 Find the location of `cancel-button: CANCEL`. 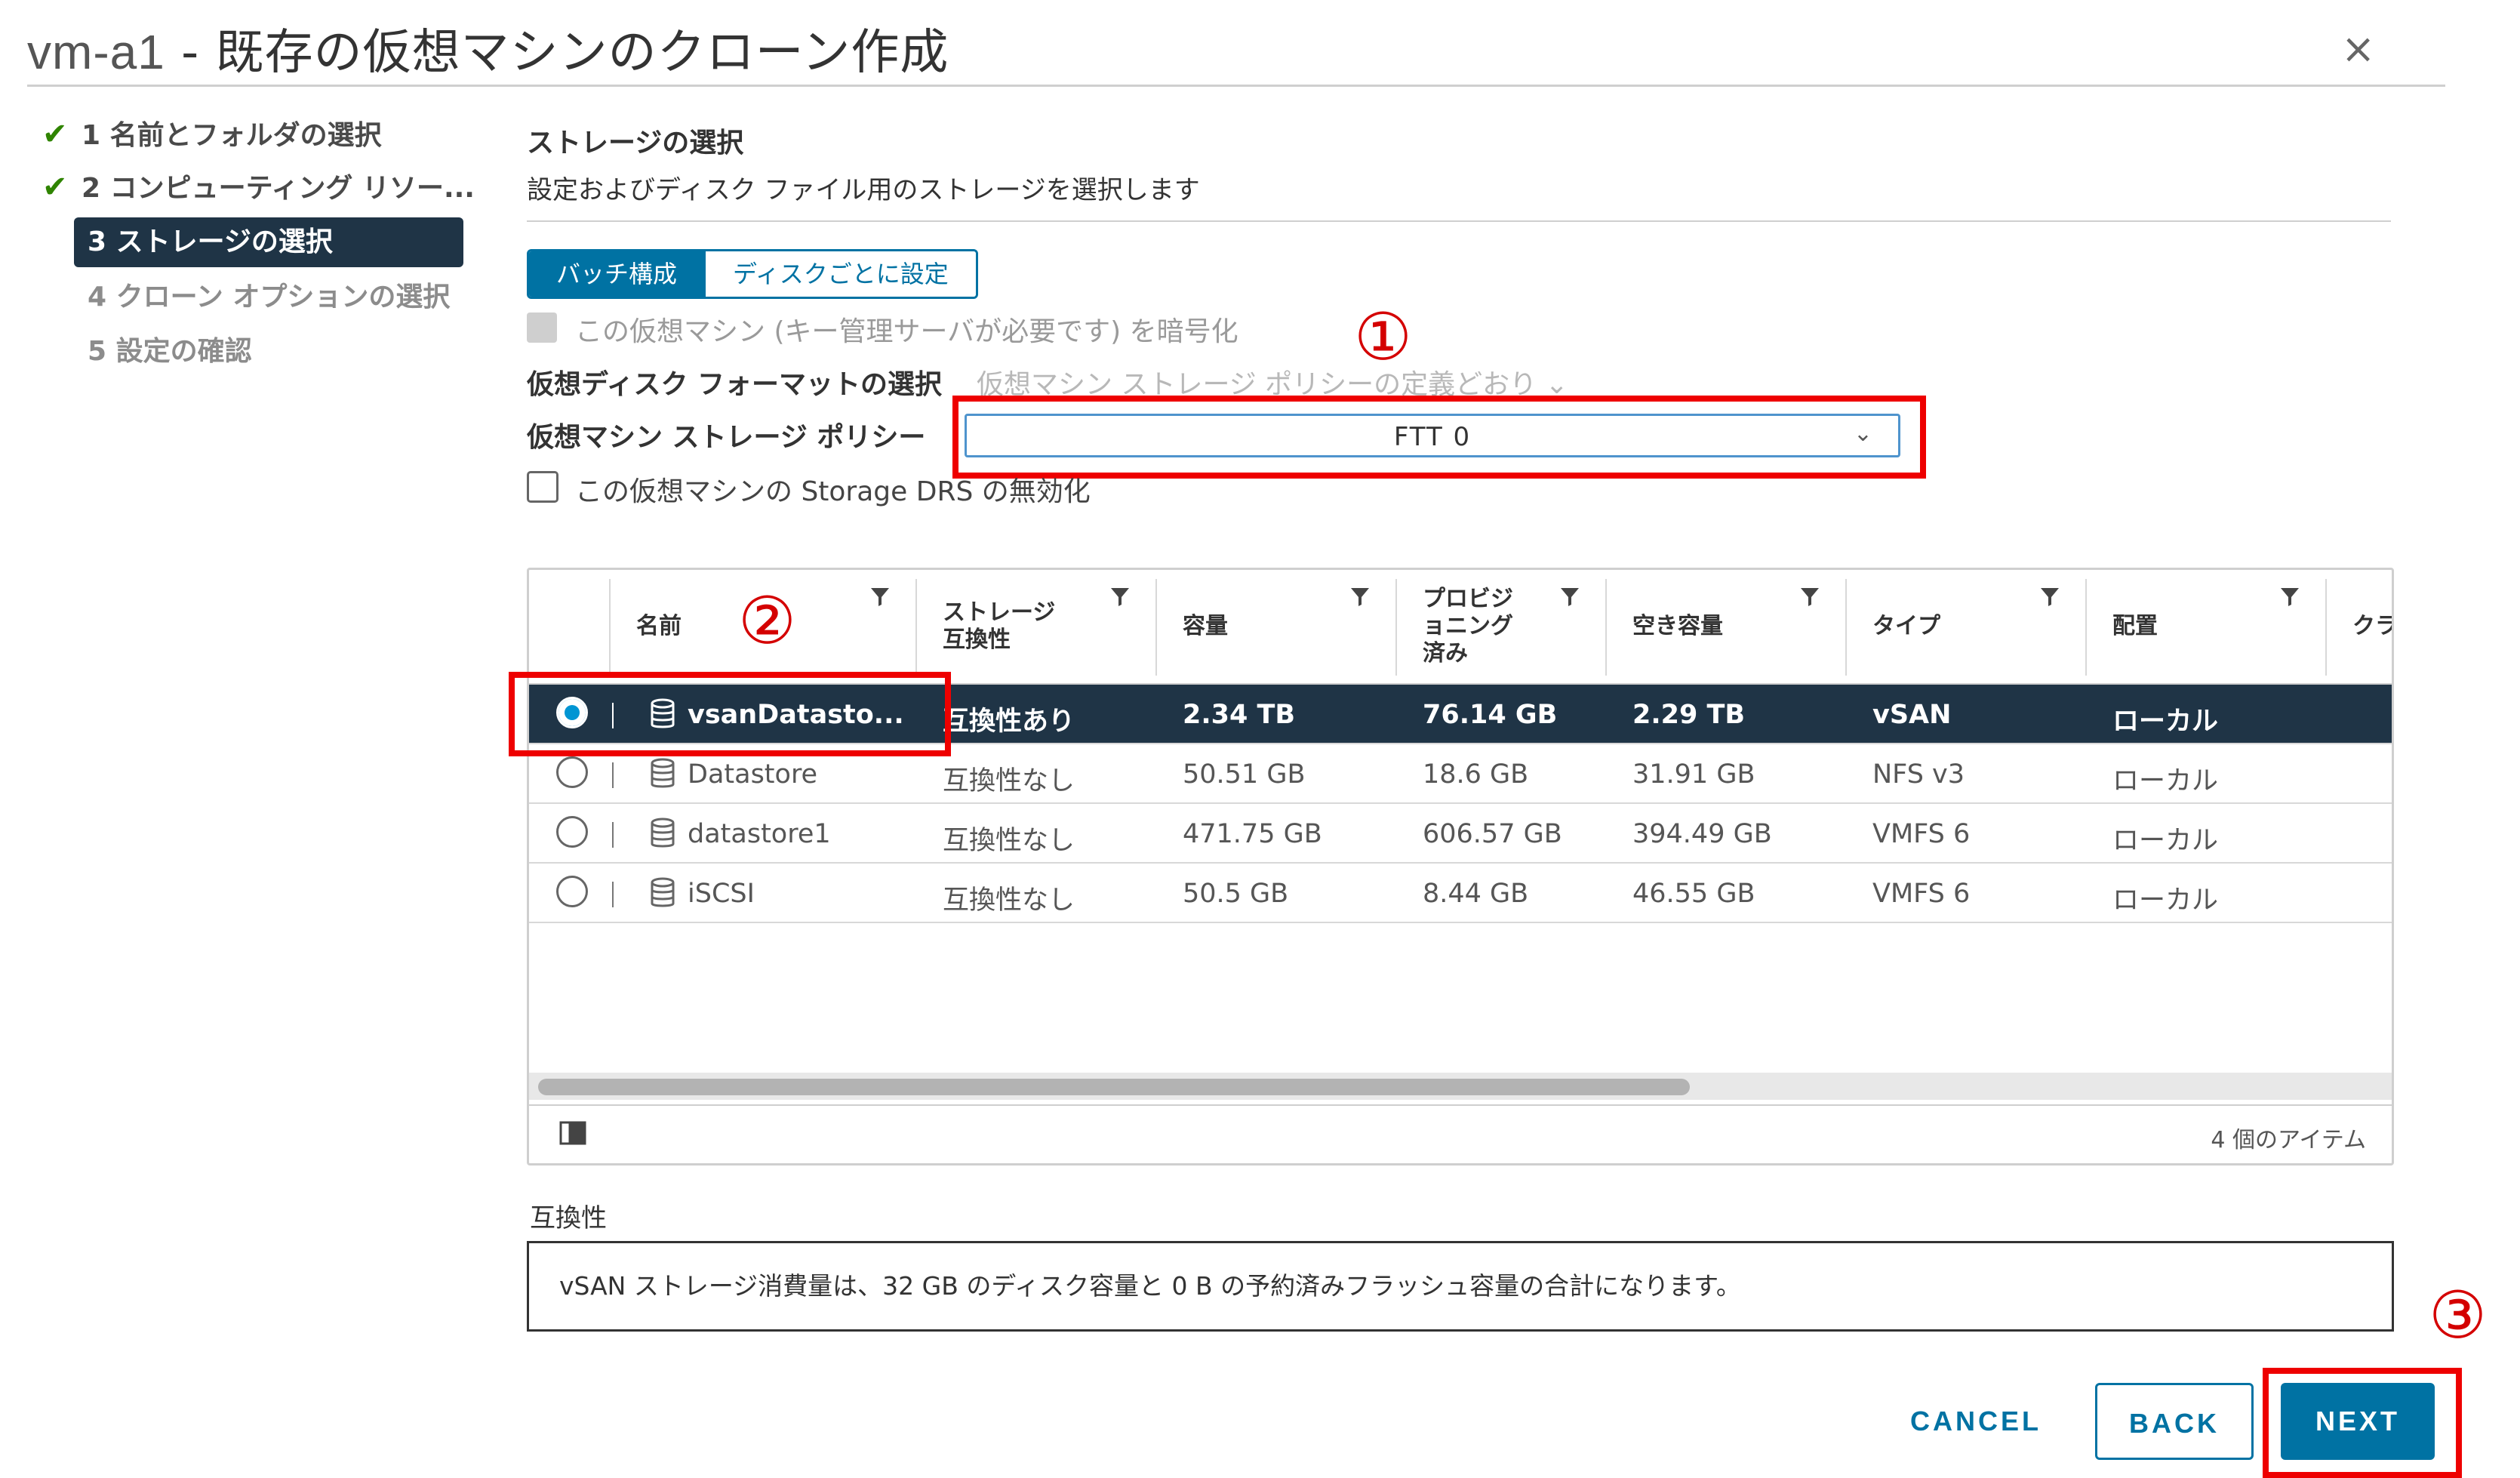

cancel-button: CANCEL is located at coordinates (1976, 1421).